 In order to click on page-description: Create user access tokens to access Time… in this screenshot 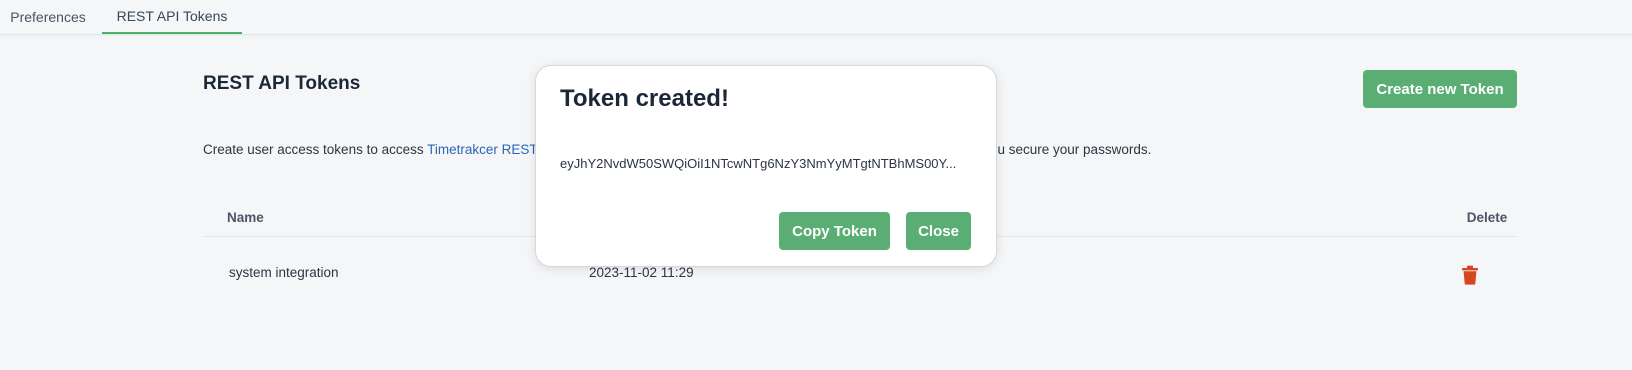, I will do `click(370, 149)`.